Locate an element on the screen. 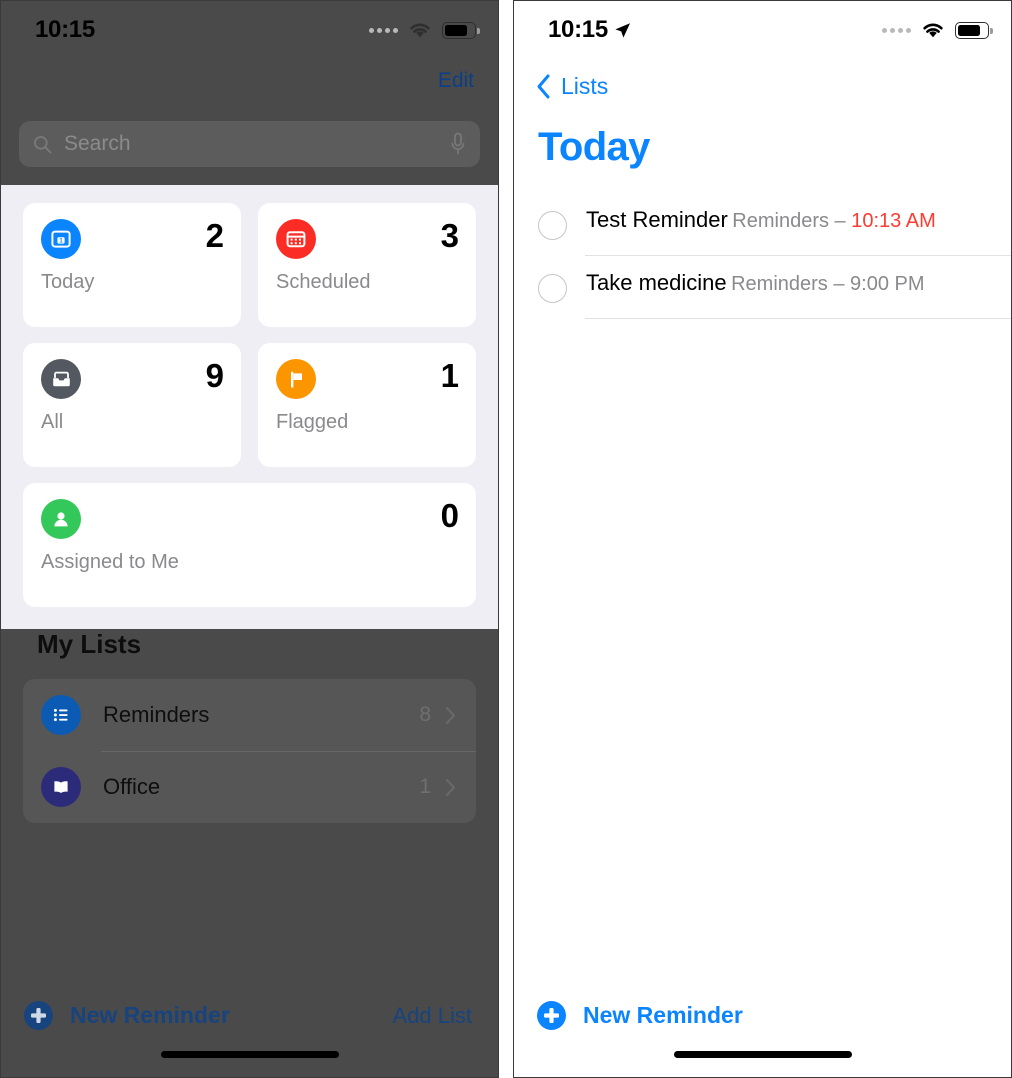 Image resolution: width=1012 pixels, height=1078 pixels. list-item-name: Reminders is located at coordinates (156, 714).